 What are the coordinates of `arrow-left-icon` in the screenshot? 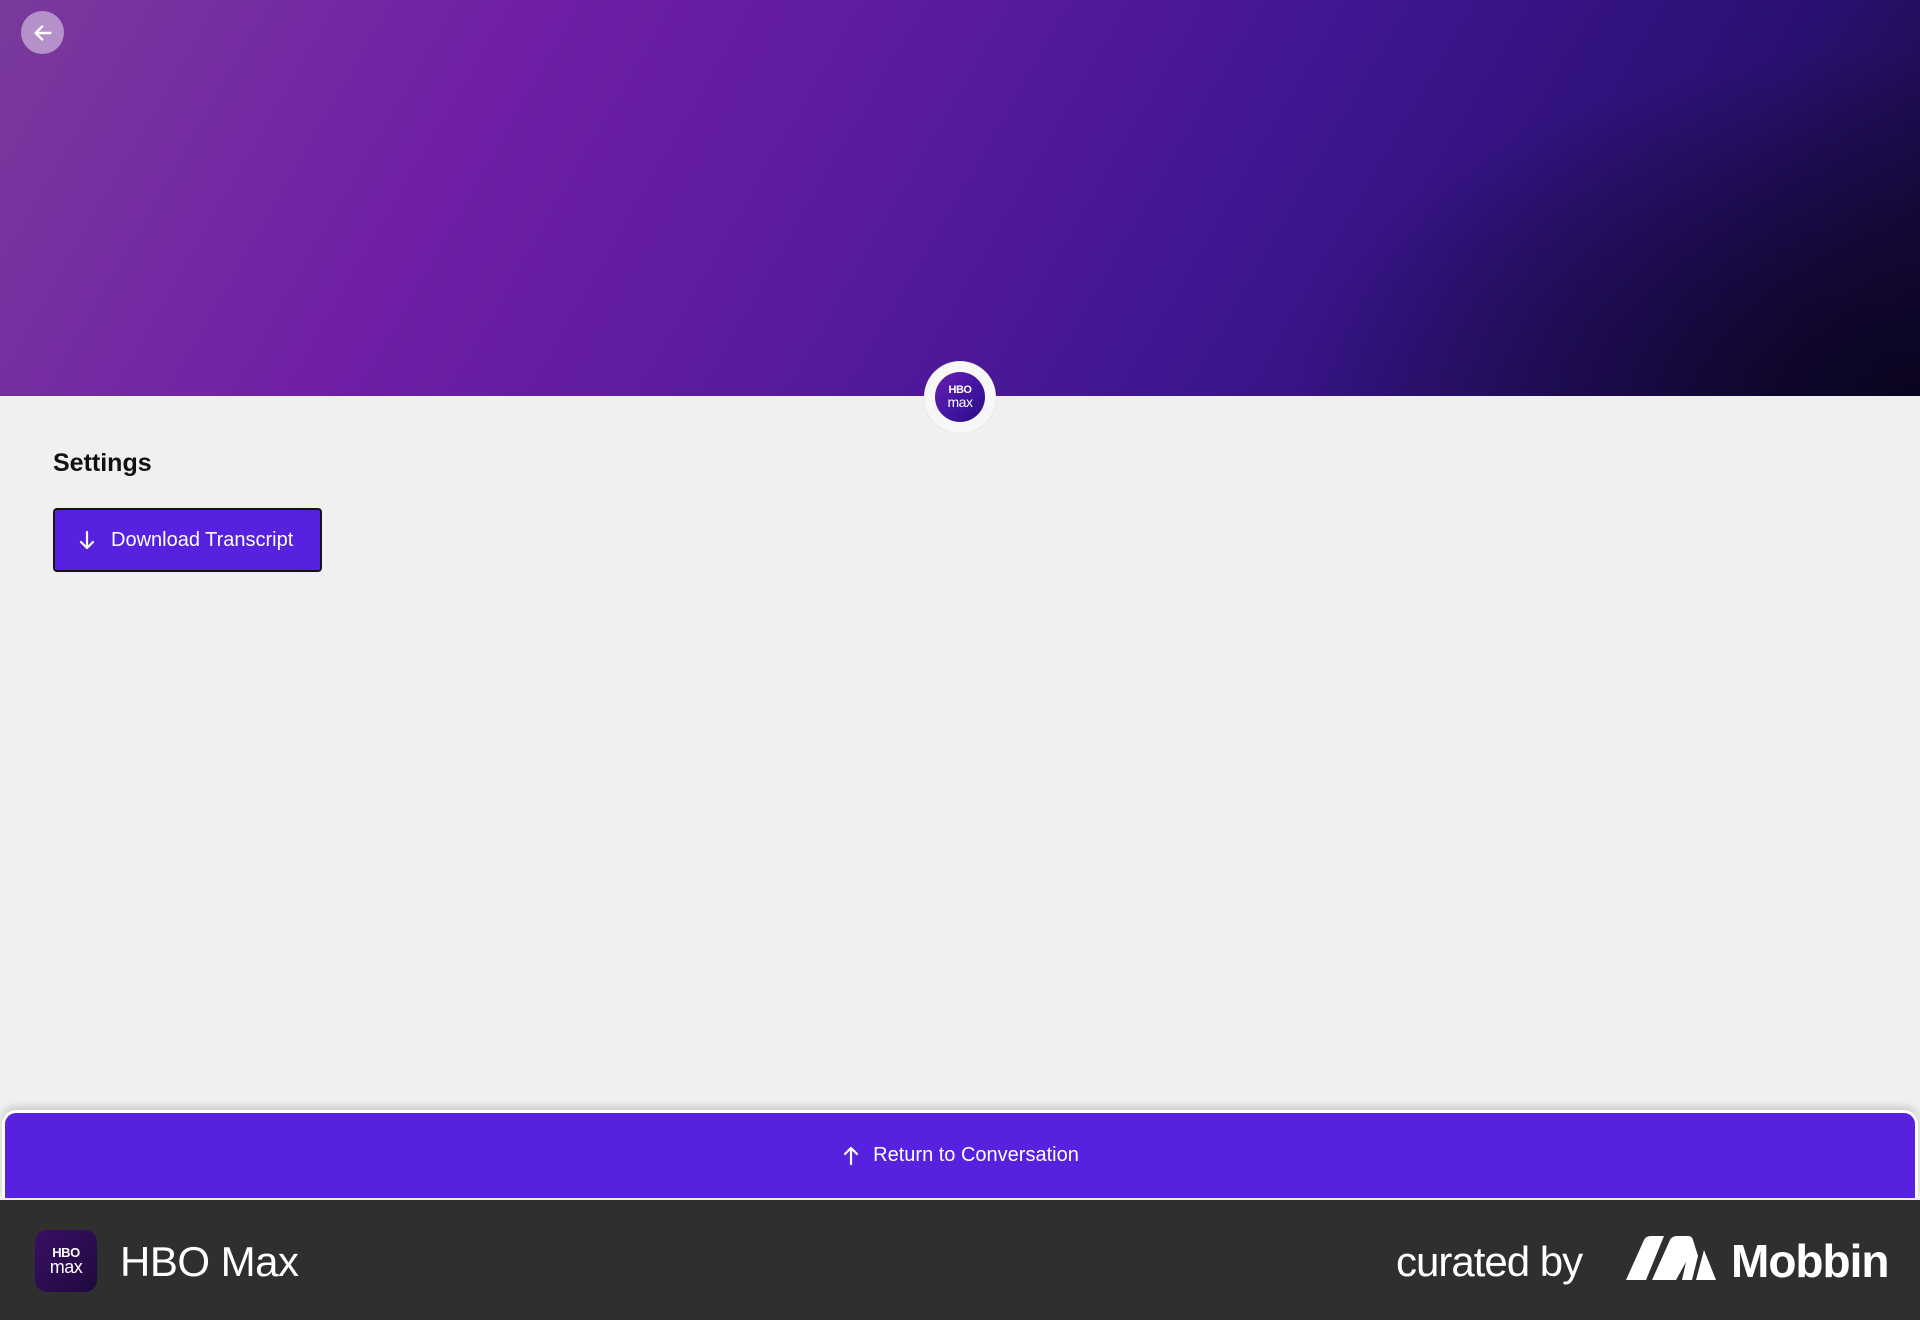 It's located at (42, 32).